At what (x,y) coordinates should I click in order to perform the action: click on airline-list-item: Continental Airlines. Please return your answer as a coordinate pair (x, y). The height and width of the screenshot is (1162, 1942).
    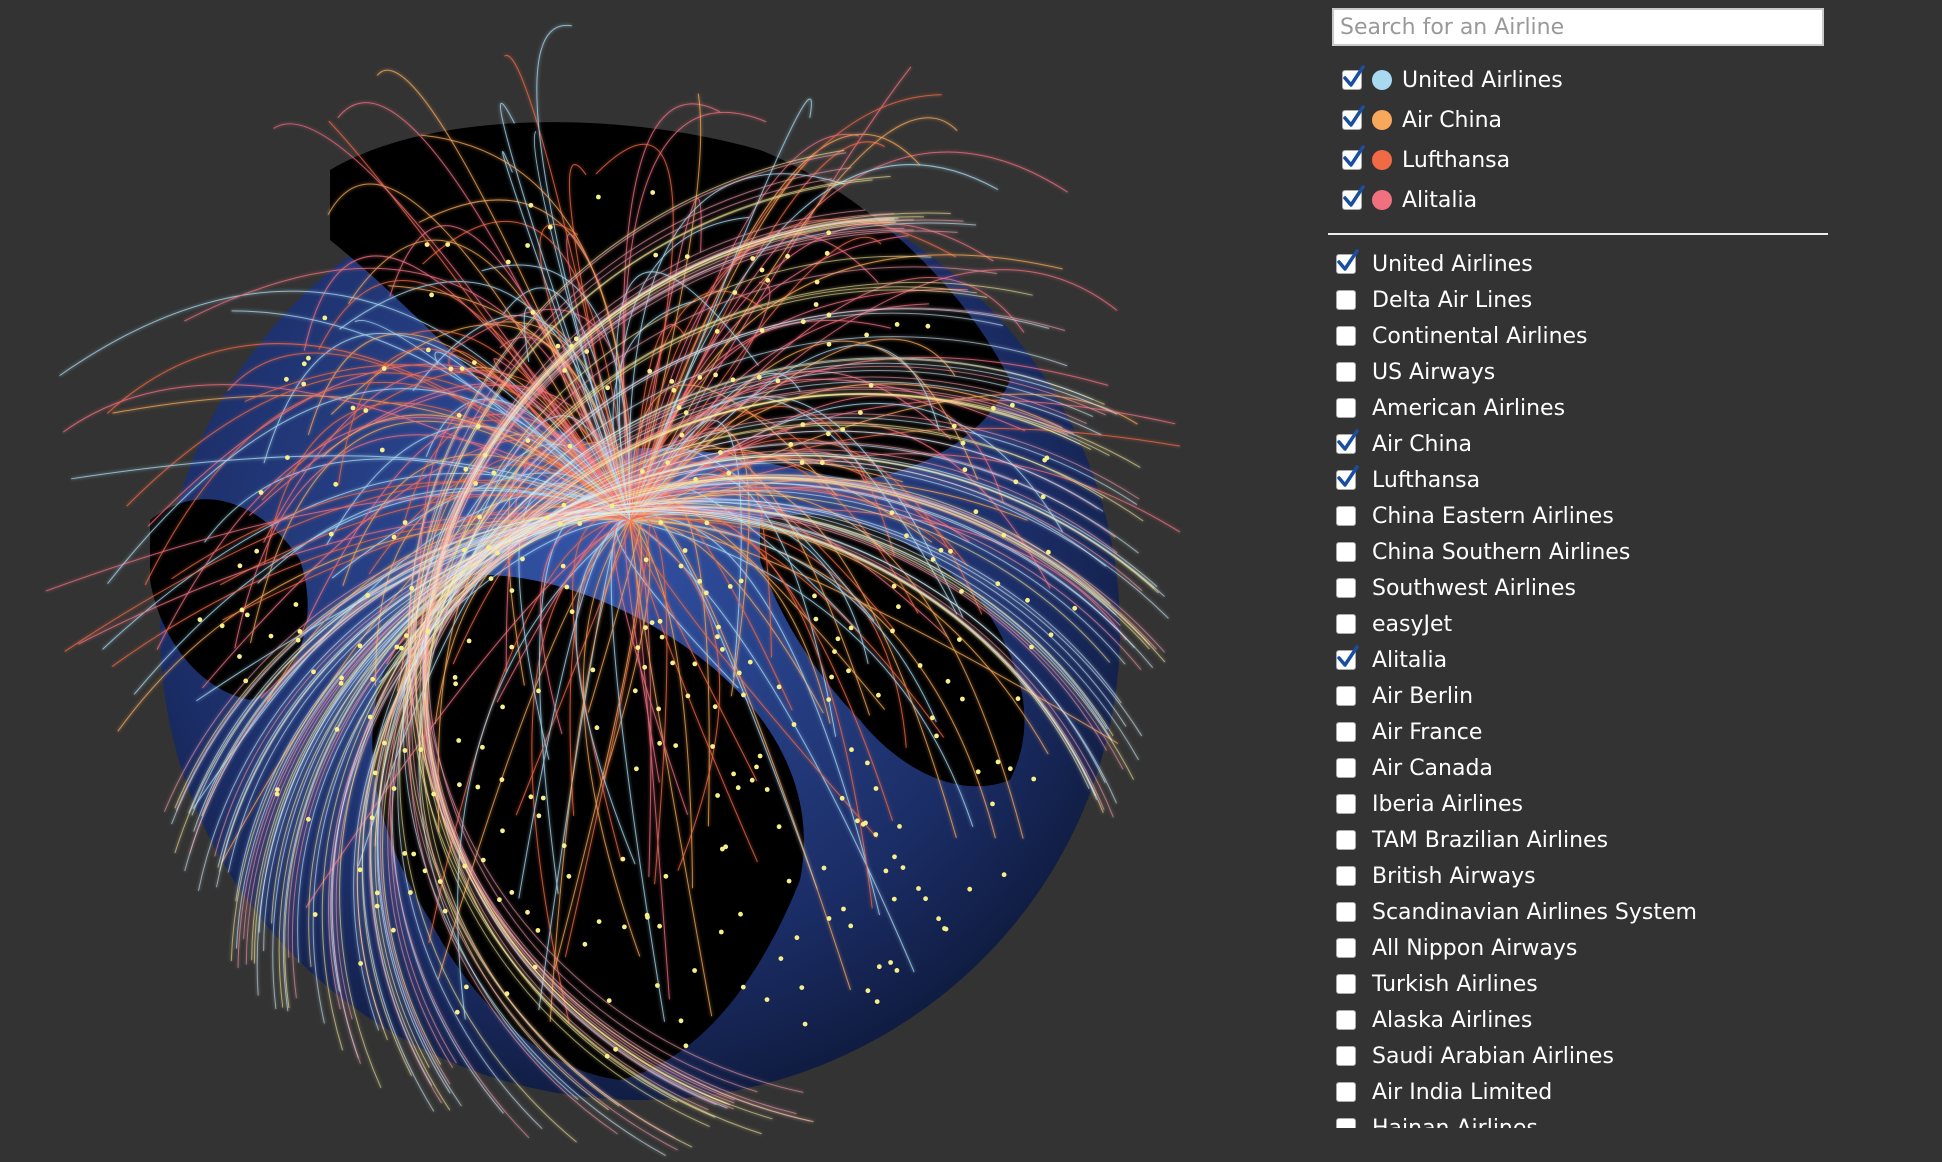
    Looking at the image, I should click on (1576, 336).